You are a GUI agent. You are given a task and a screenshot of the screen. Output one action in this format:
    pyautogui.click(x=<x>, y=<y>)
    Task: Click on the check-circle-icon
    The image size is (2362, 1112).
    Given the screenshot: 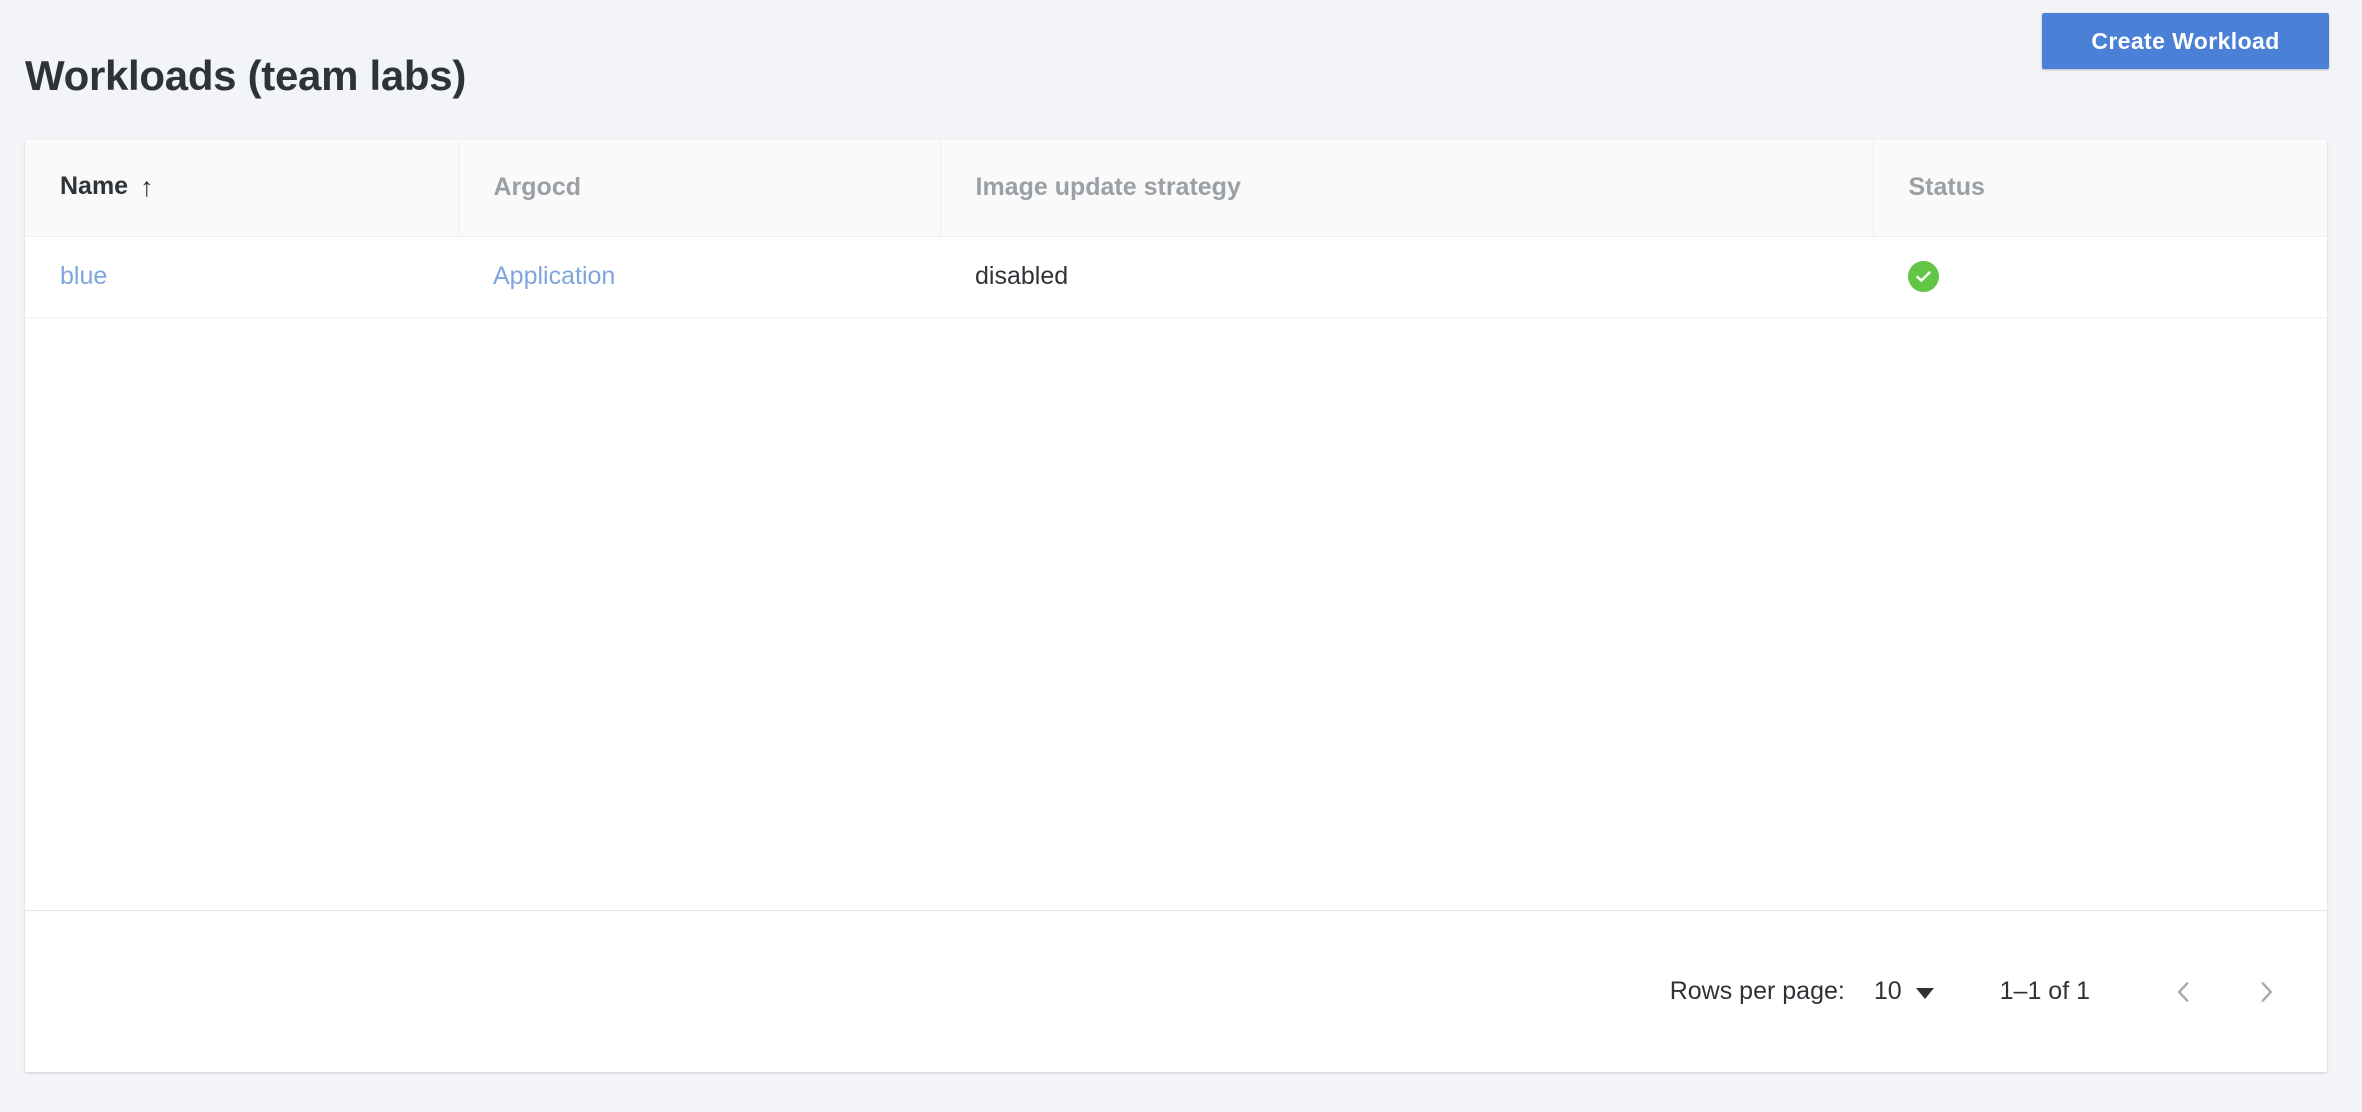 What is the action you would take?
    pyautogui.click(x=1923, y=276)
    